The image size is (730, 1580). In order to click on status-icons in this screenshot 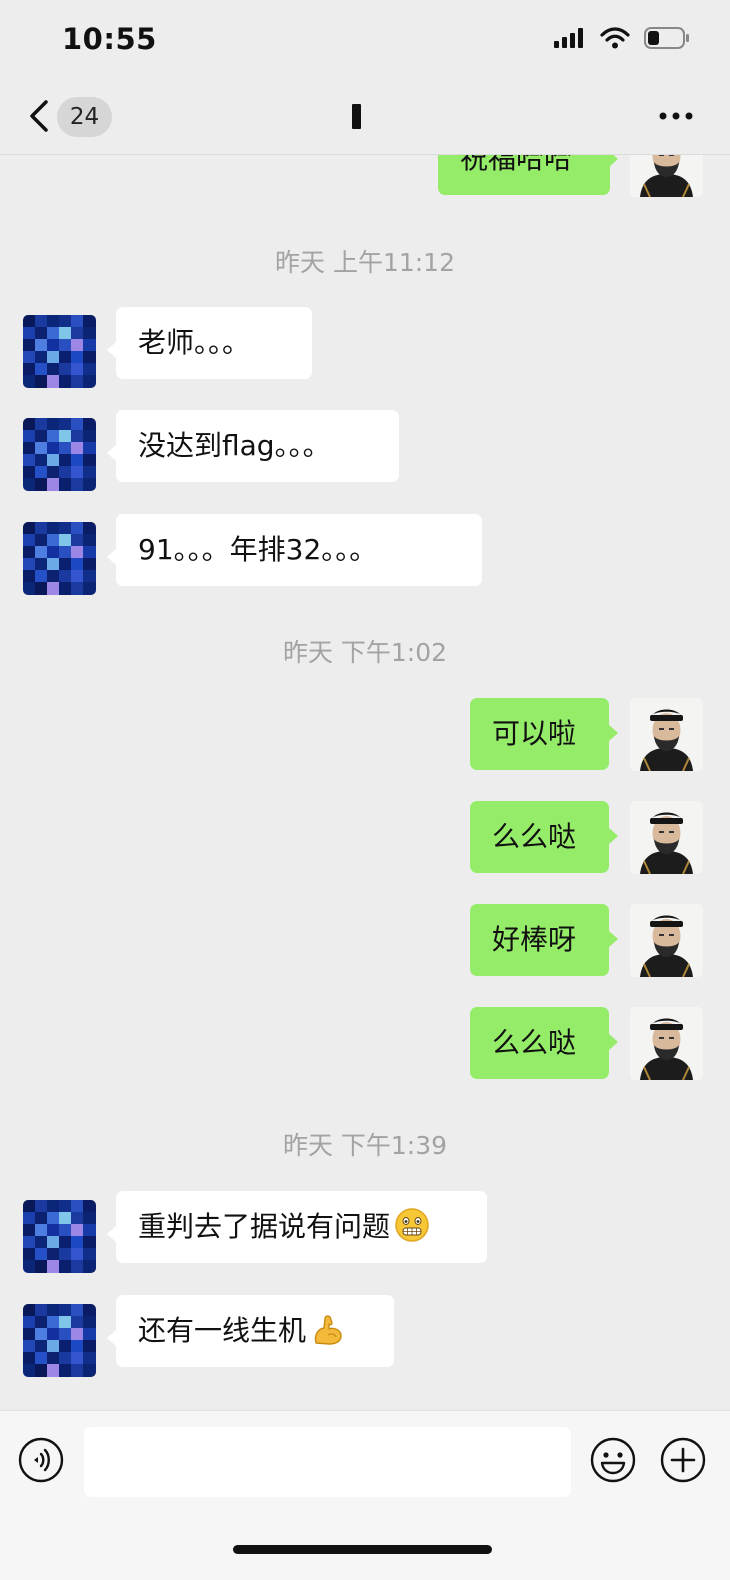, I will do `click(622, 38)`.